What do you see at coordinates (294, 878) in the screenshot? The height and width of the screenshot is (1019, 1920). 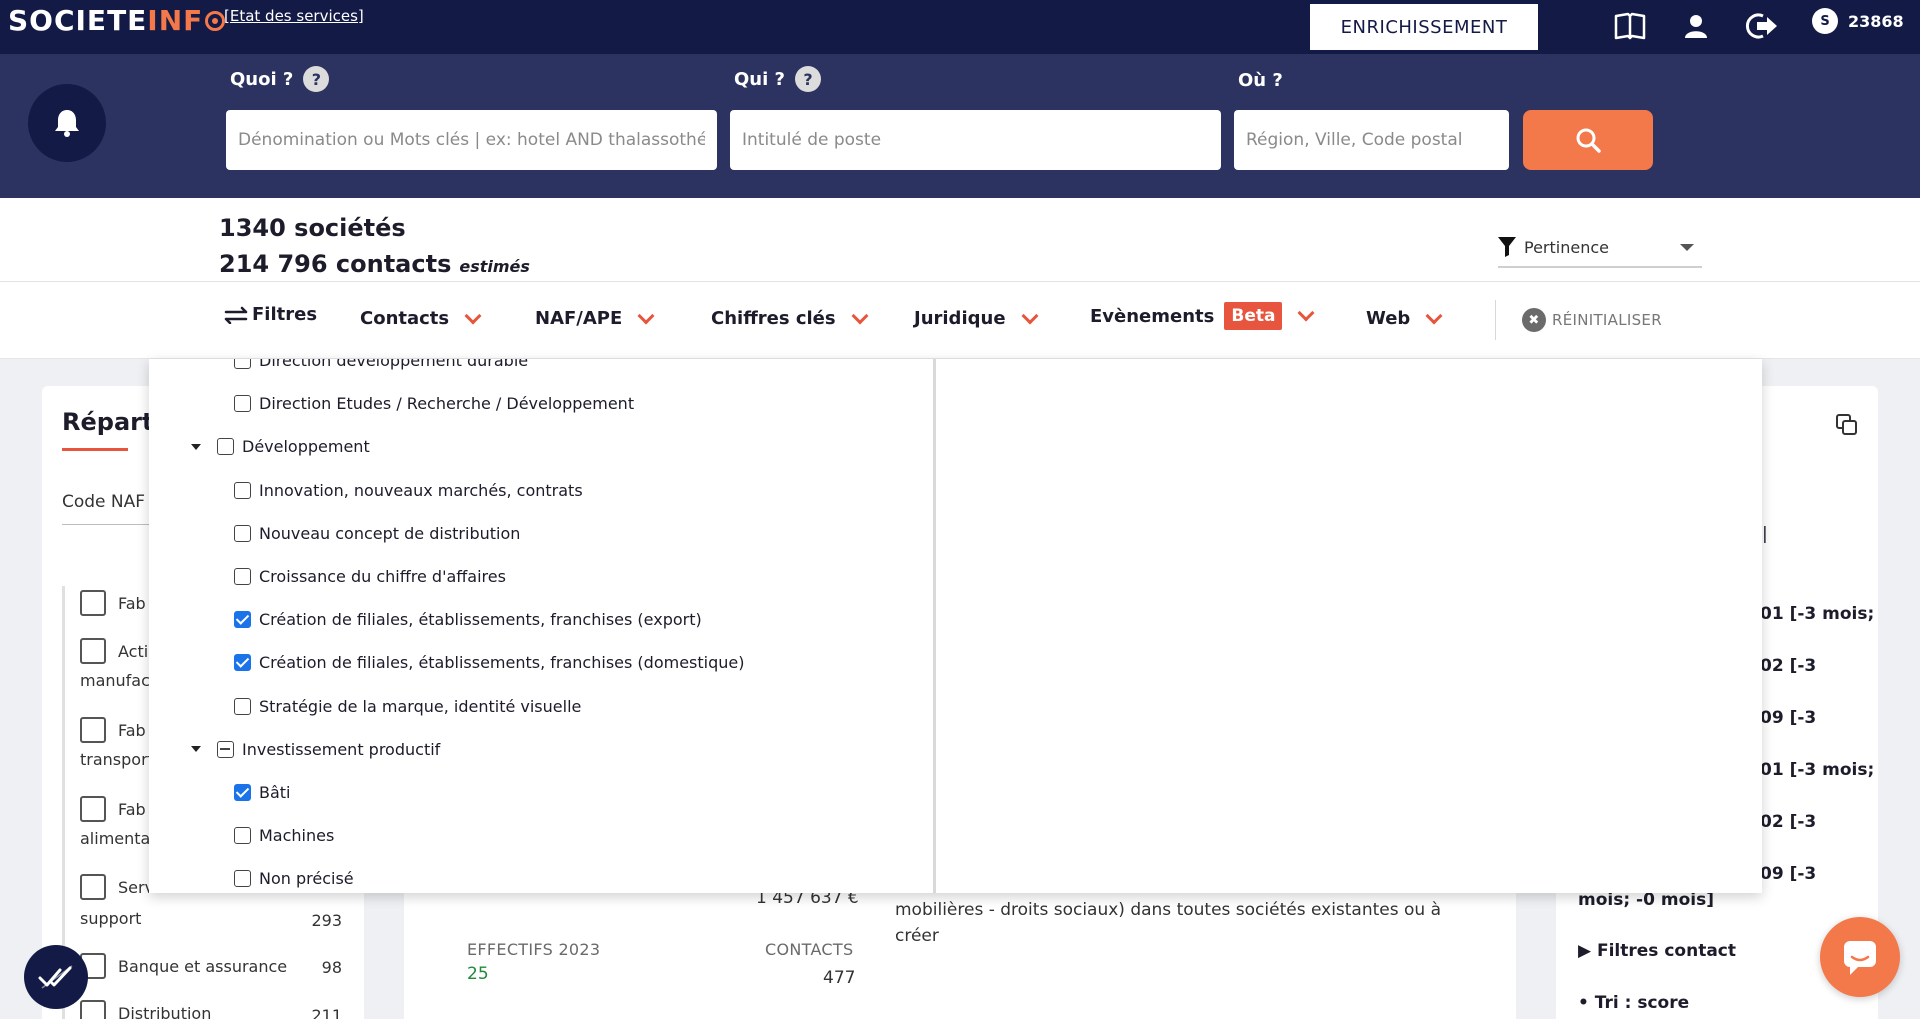 I see `tree-item-row: Non précisé` at bounding box center [294, 878].